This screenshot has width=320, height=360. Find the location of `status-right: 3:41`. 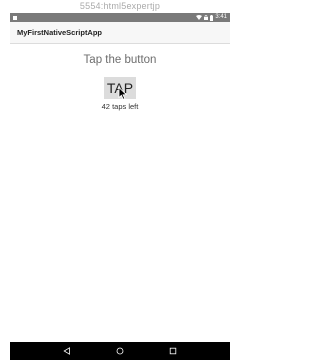

status-right: 3:41 is located at coordinates (211, 17).